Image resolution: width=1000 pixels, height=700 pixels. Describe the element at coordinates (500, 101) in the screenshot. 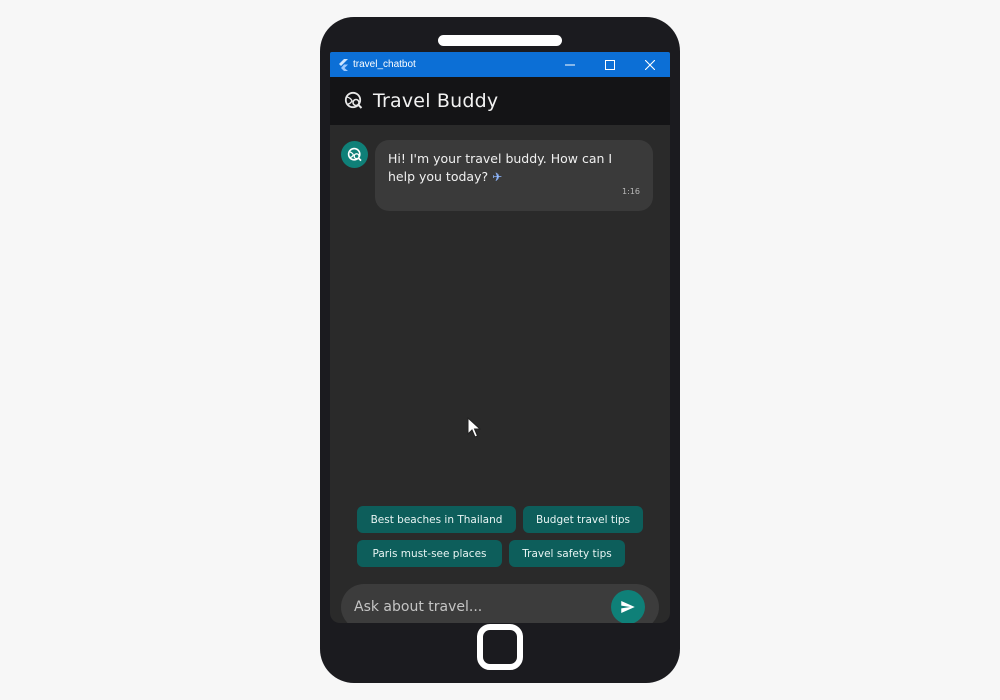

I see `app-bar: Travel Buddy` at that location.